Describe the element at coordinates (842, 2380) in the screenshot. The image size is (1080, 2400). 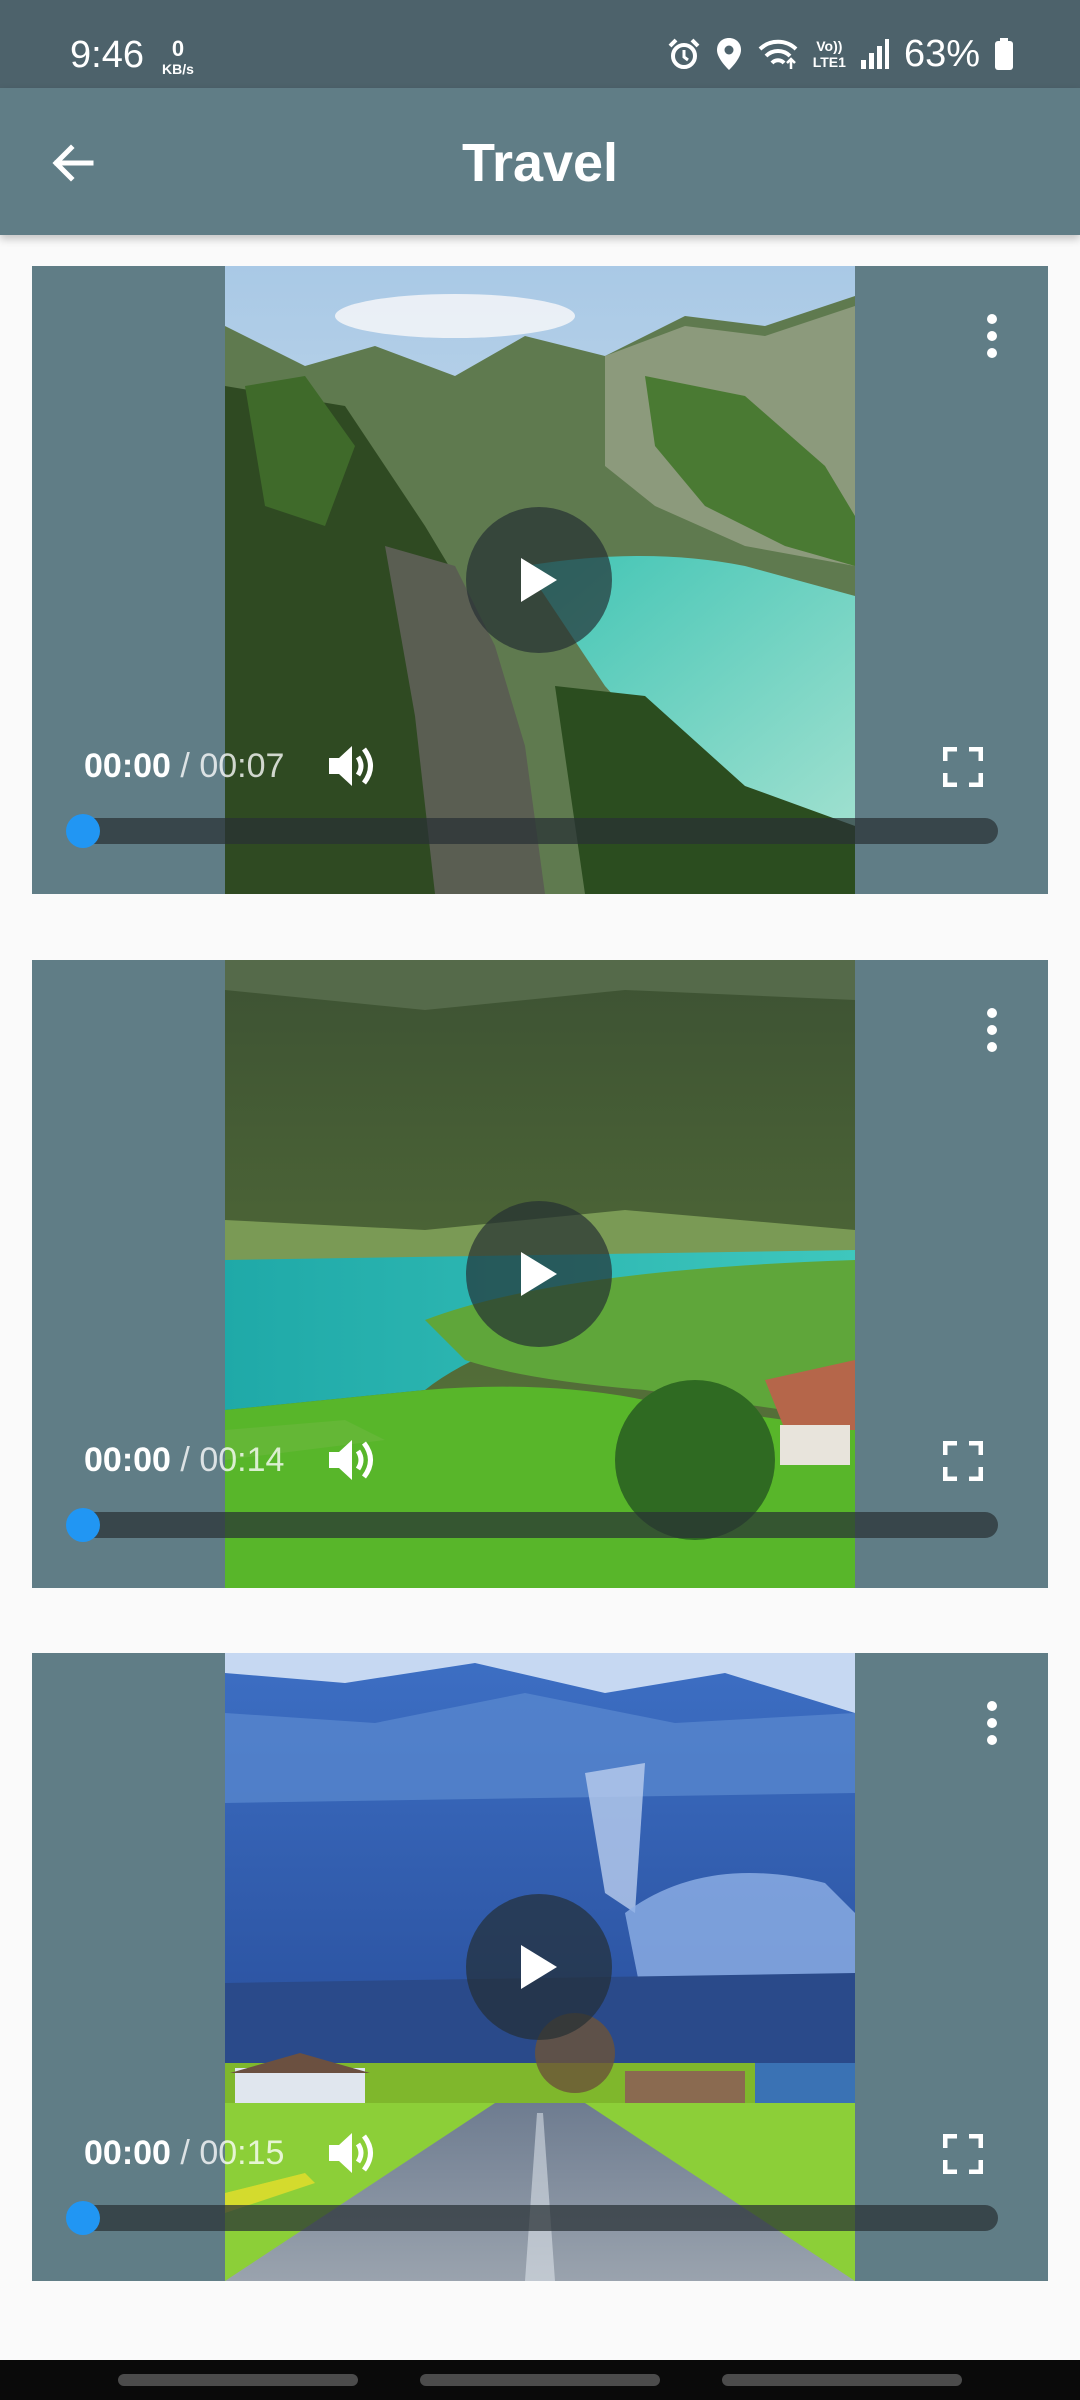
I see `nav-back-button` at that location.